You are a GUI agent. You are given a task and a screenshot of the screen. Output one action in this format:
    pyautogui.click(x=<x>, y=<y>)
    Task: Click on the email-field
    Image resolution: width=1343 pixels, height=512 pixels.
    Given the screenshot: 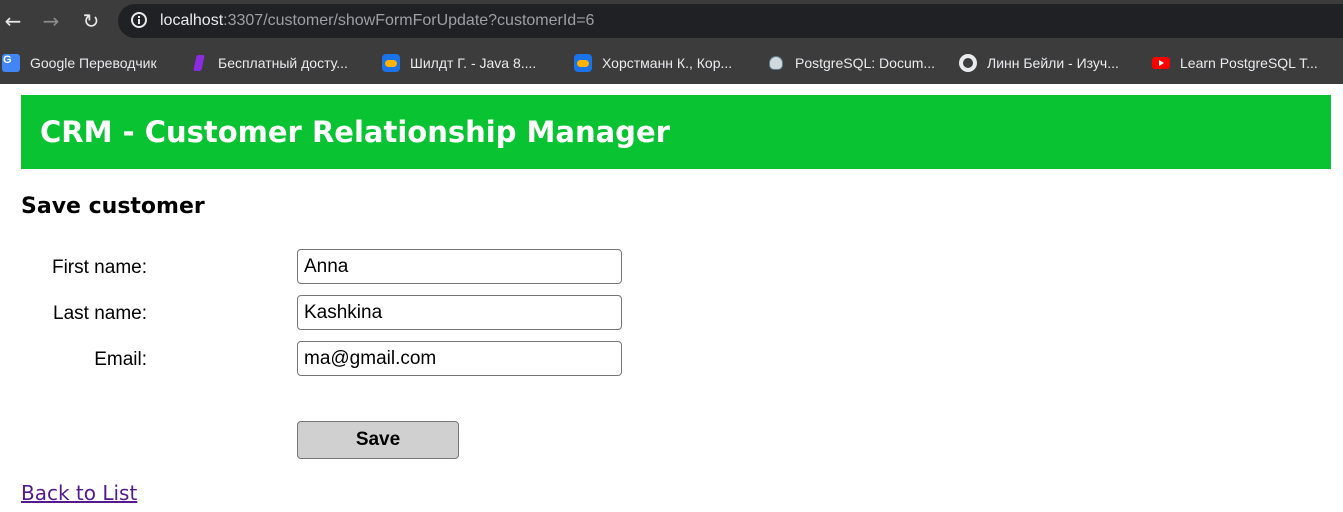 What is the action you would take?
    pyautogui.click(x=459, y=358)
    